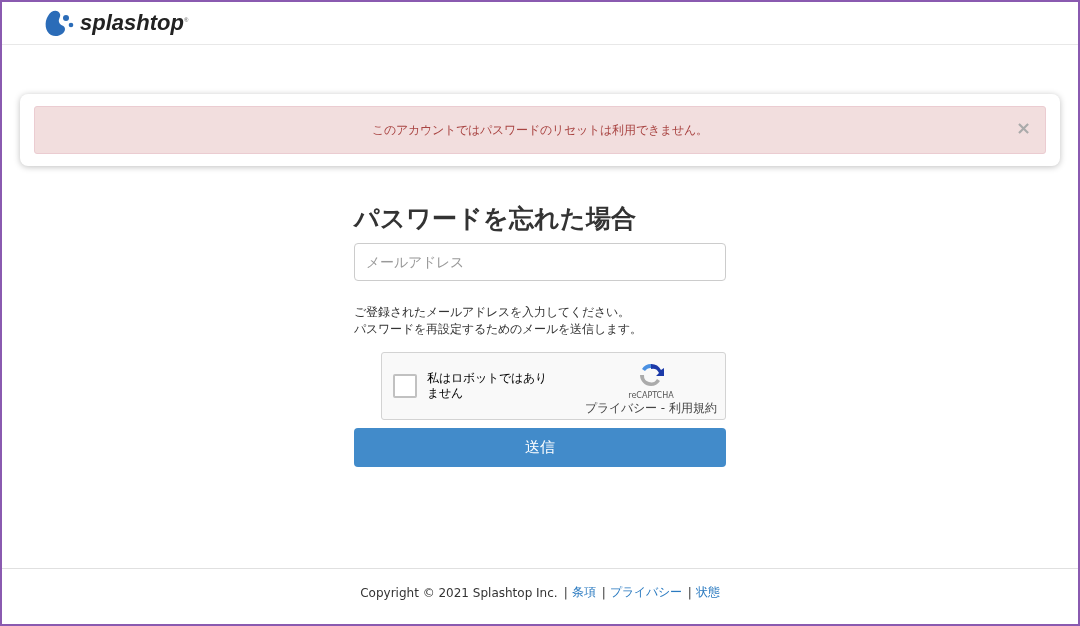 The height and width of the screenshot is (626, 1080). I want to click on recaptcha-logo-icon, so click(651, 375).